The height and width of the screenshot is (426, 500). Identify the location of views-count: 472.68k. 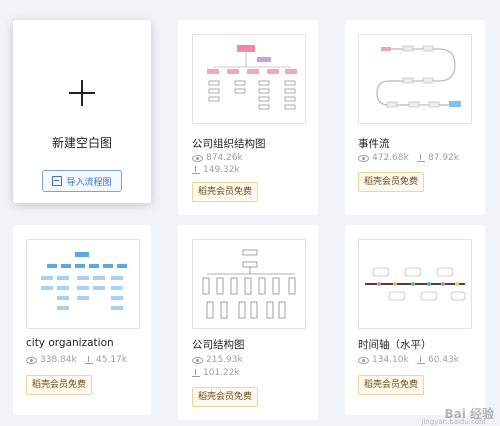
(383, 158).